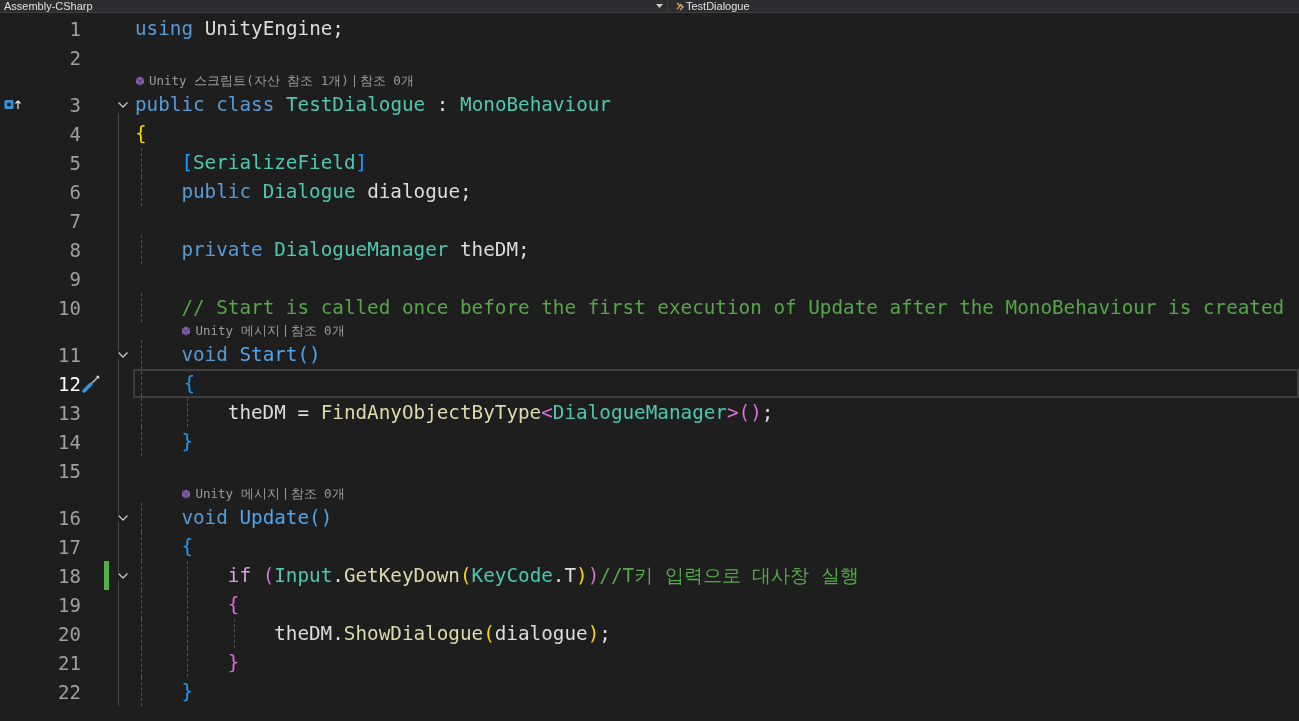  I want to click on line-number: 20, so click(69, 633).